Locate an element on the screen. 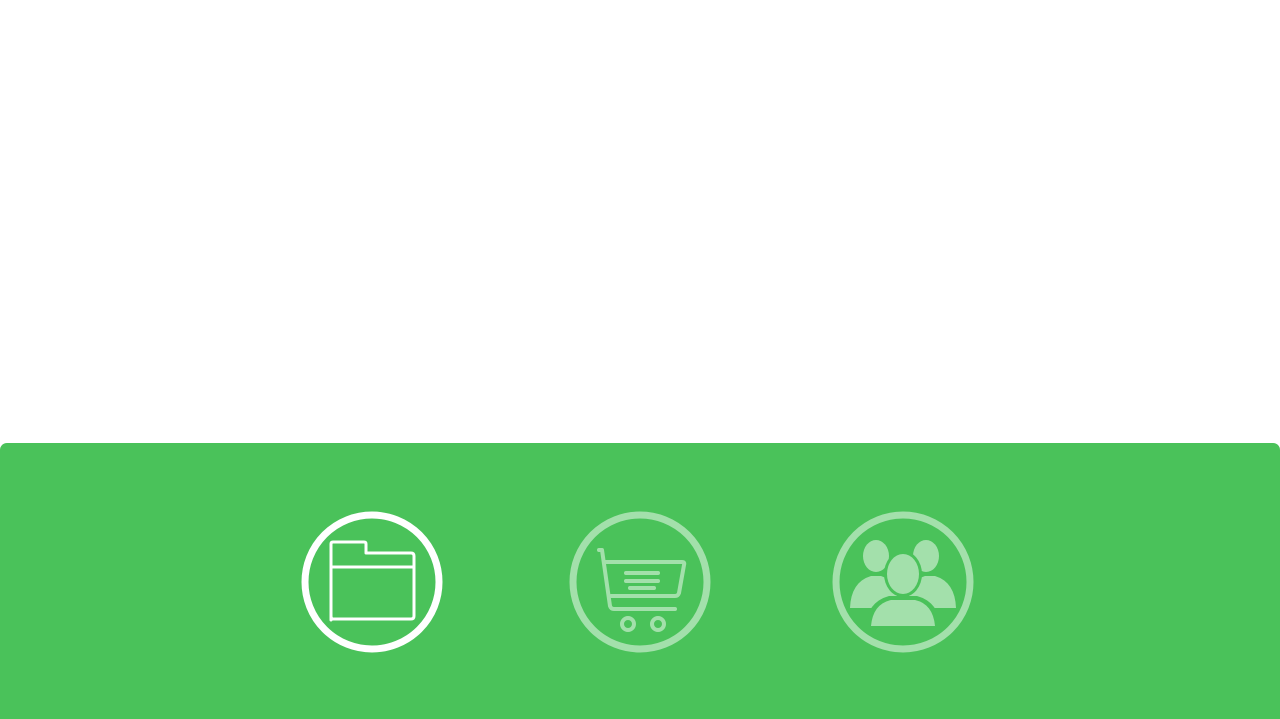 This screenshot has height=719, width=1280. shopping-cart-icon is located at coordinates (640, 582).